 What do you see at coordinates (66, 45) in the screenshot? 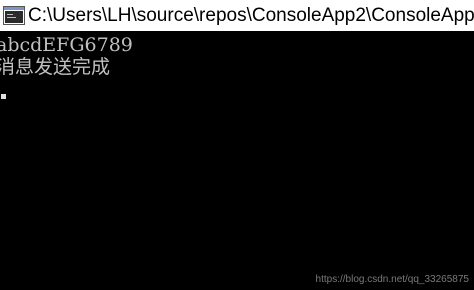
I see `console-line: abcdEFG6789` at bounding box center [66, 45].